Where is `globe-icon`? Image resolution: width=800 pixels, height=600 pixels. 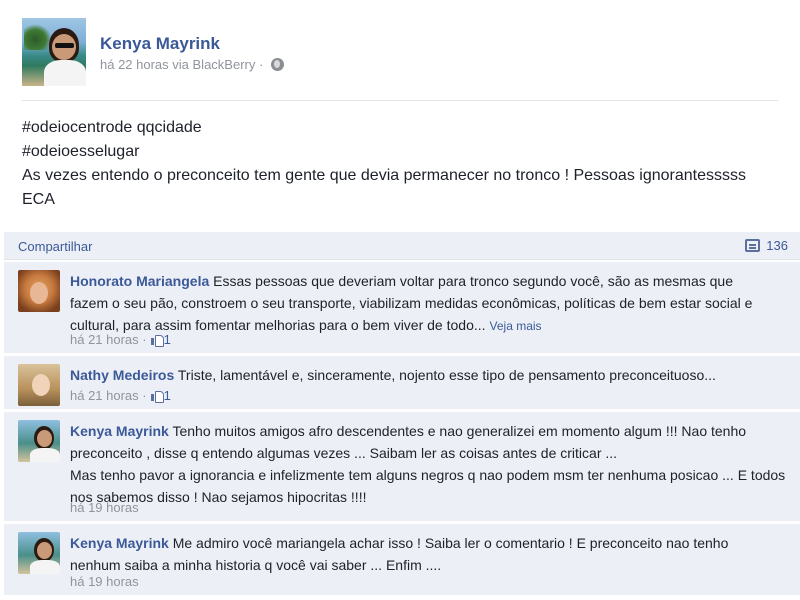 globe-icon is located at coordinates (277, 64).